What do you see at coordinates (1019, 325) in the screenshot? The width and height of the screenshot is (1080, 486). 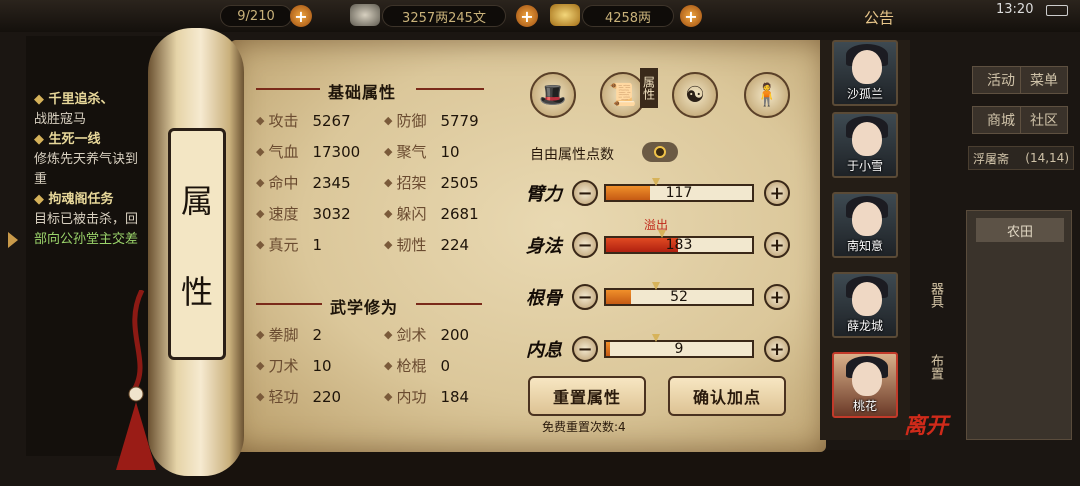 I see `minimap` at bounding box center [1019, 325].